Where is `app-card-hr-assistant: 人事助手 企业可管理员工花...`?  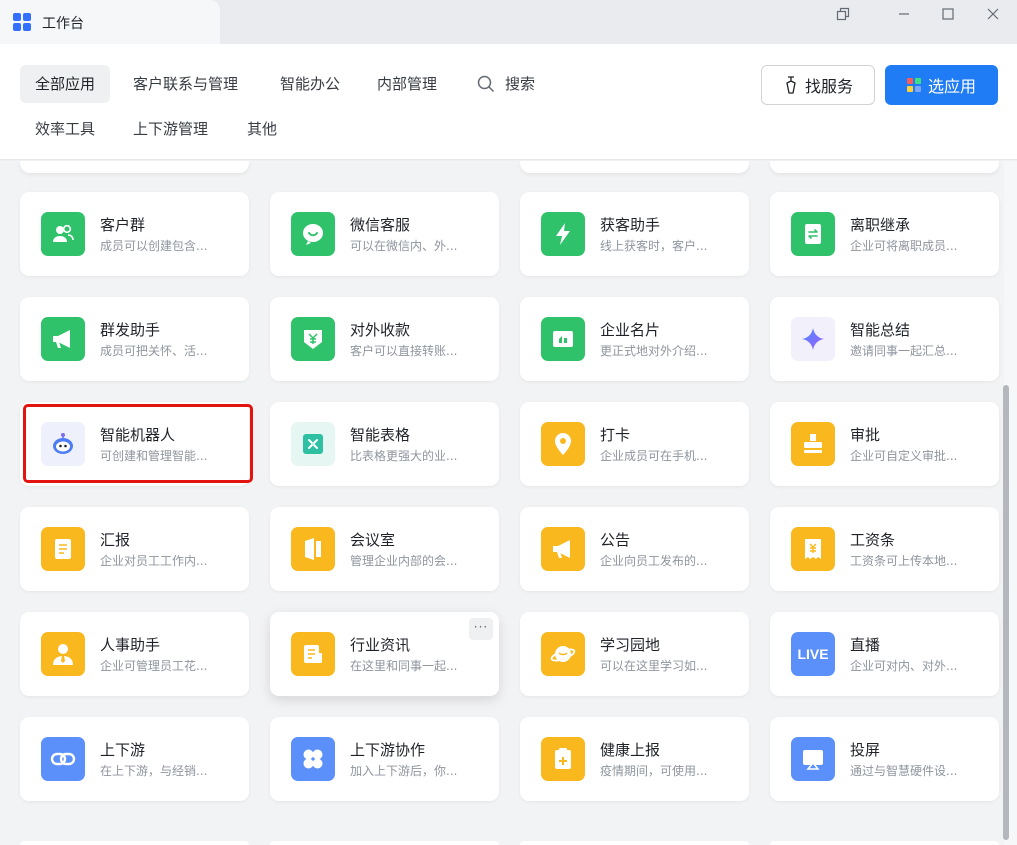 app-card-hr-assistant: 人事助手 企业可管理员工花... is located at coordinates (134, 654).